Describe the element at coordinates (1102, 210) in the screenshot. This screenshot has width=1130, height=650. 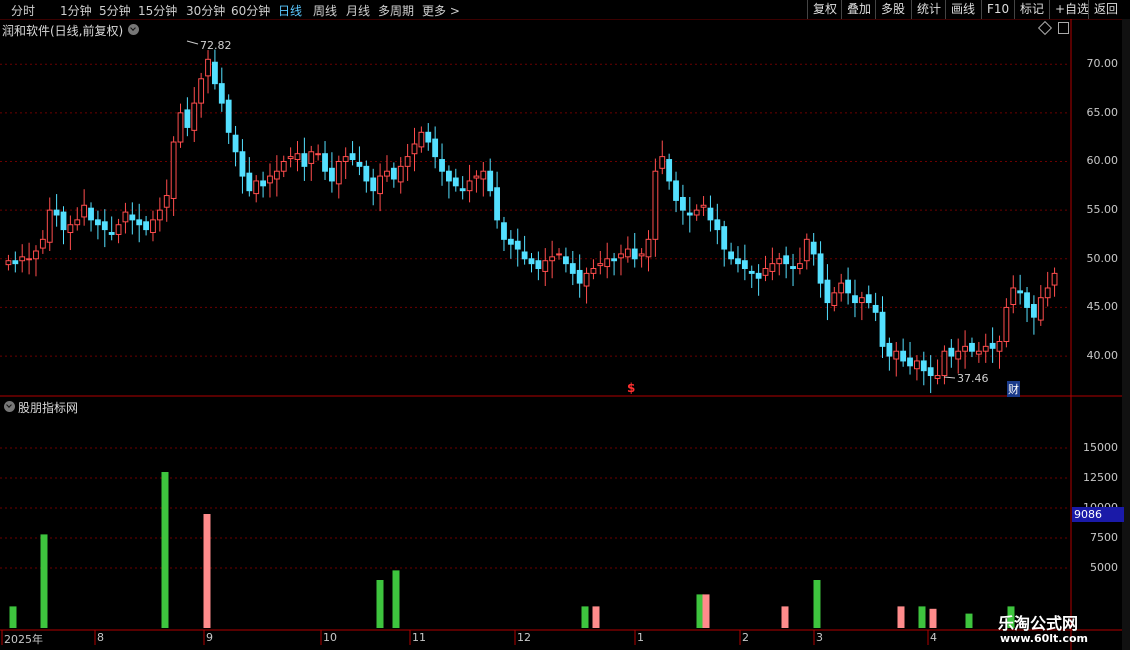
I see `price-tick-label: 55.00` at that location.